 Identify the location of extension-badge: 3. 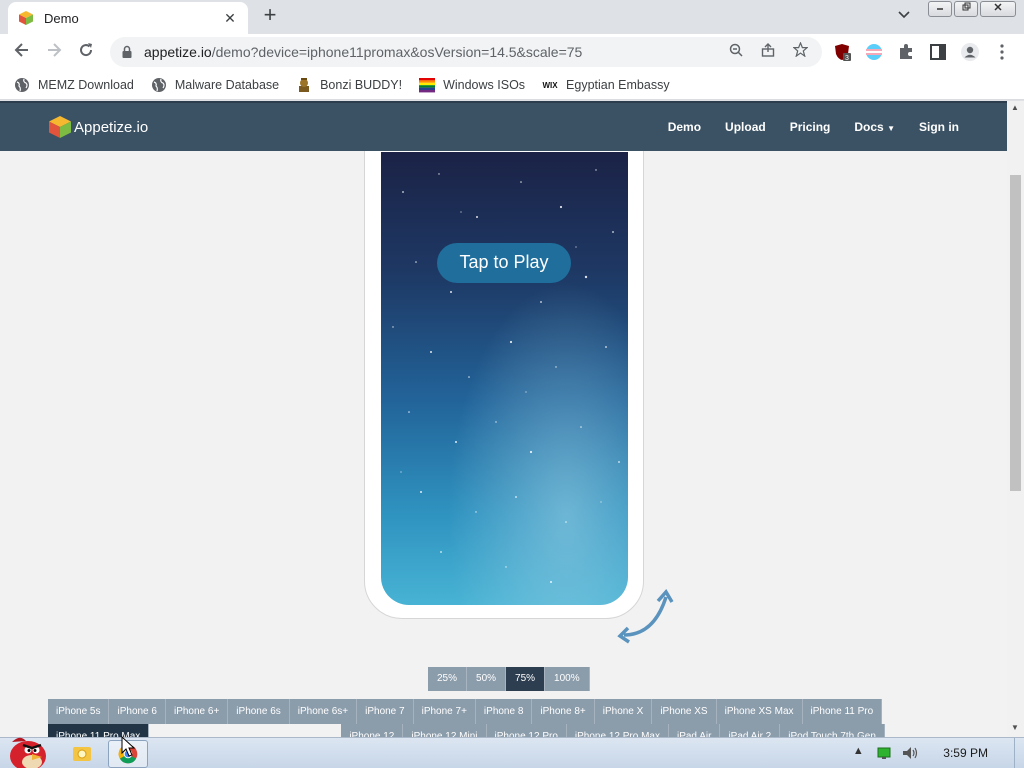
(847, 58).